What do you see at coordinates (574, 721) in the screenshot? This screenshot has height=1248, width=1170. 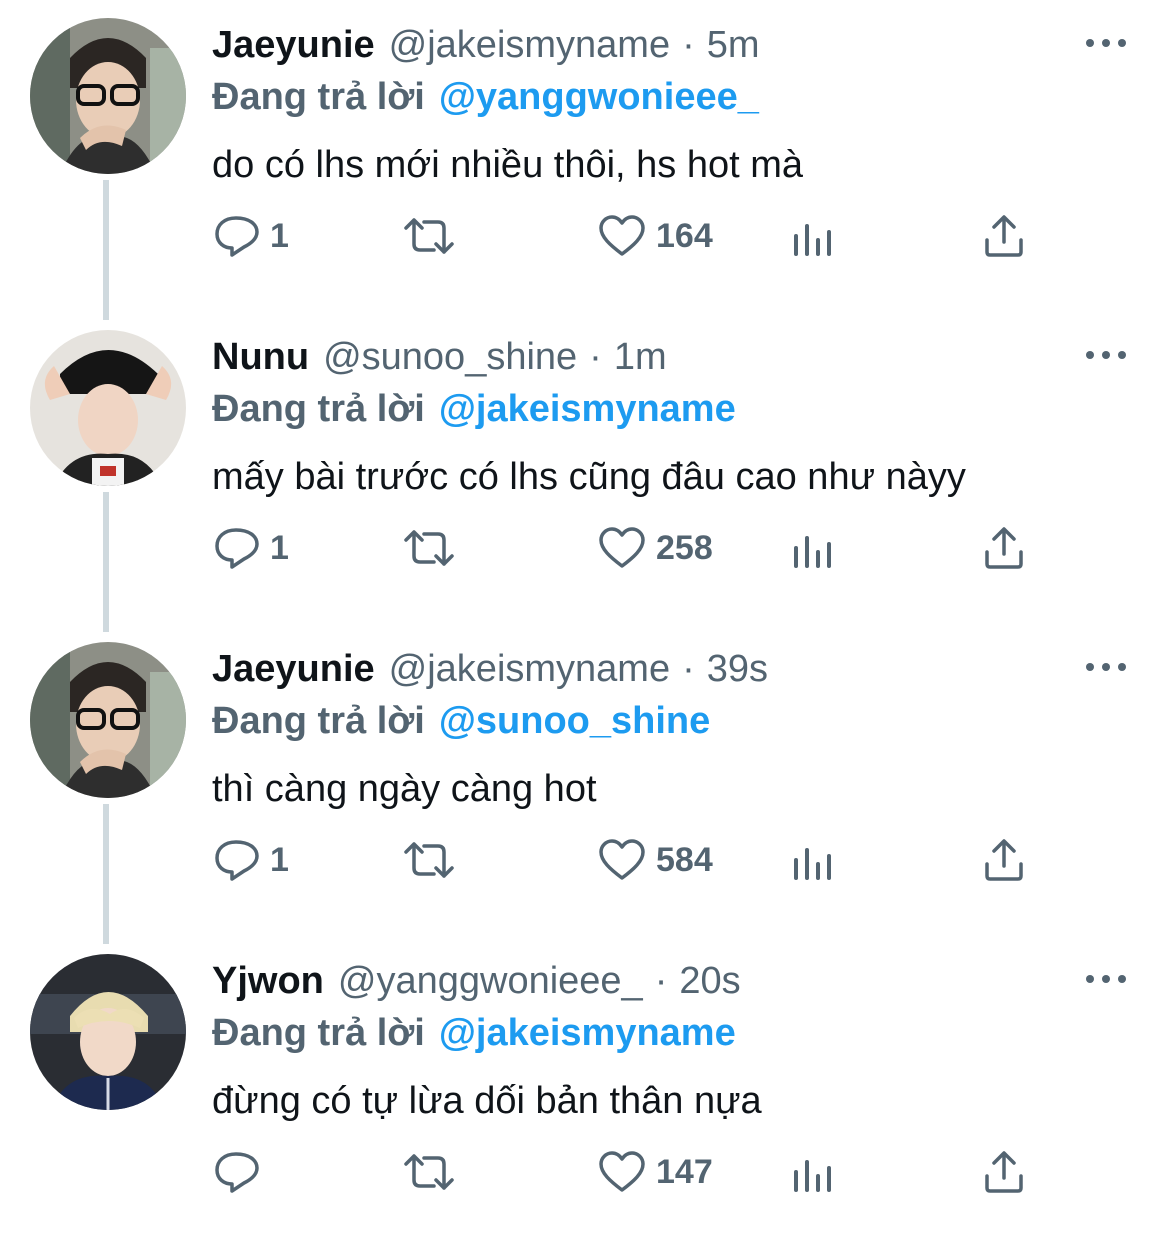 I see `reply-mention-link: @sunoo_shine` at bounding box center [574, 721].